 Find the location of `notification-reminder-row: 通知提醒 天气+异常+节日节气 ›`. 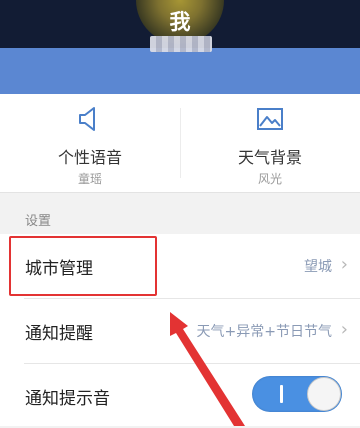

notification-reminder-row: 通知提醒 天气+异常+节日节气 › is located at coordinates (180, 331).